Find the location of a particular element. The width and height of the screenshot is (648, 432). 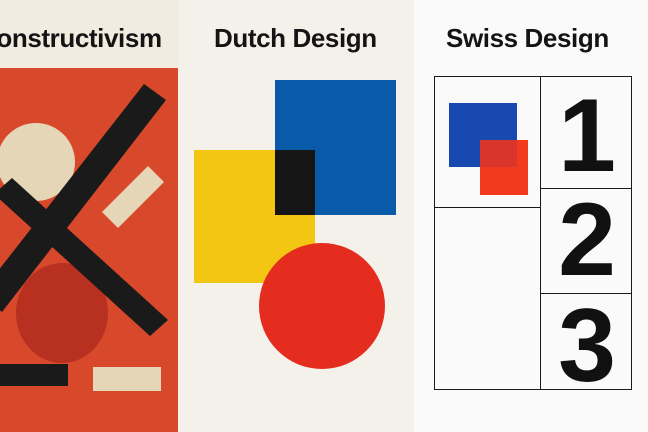

cream-bar-diagonal is located at coordinates (133, 197).